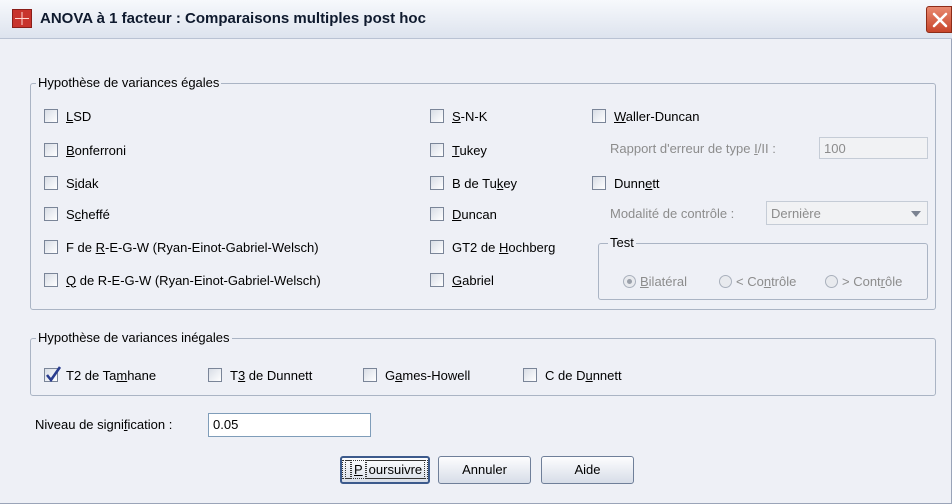 The width and height of the screenshot is (952, 504). I want to click on unequal-variances-legend: Hypothèse de variances inégales, so click(134, 337).